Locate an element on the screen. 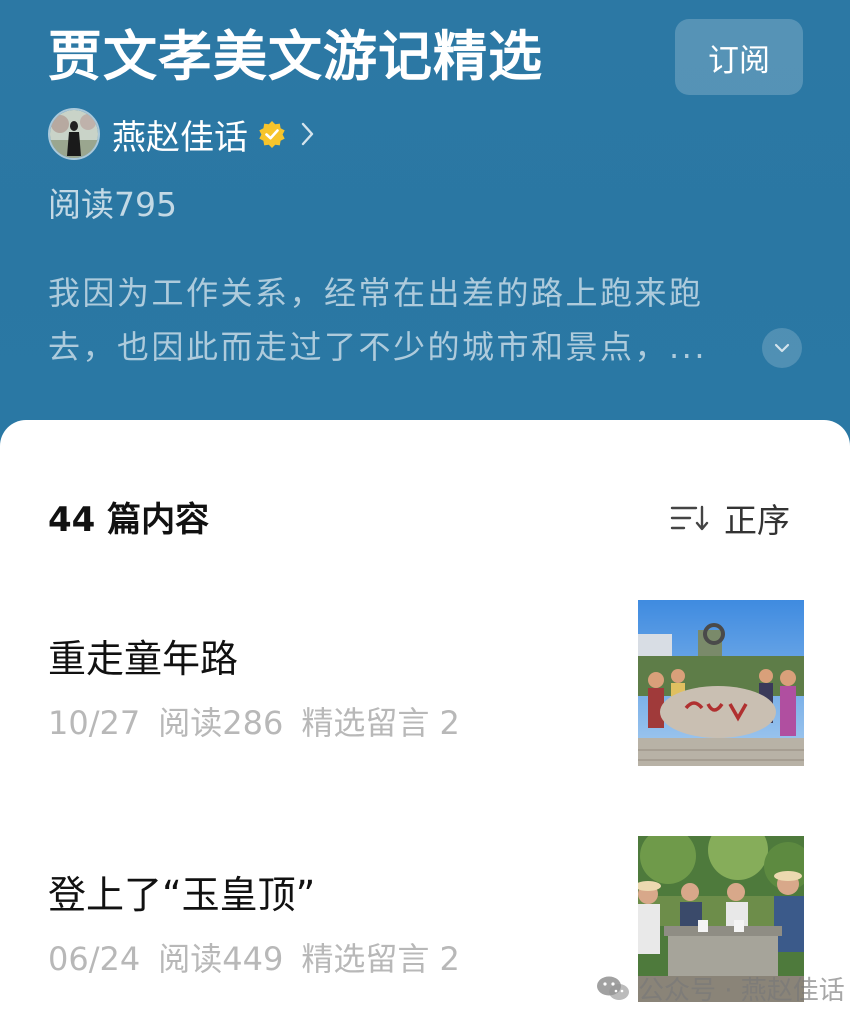 The height and width of the screenshot is (1020, 850). article-date: 10/27 is located at coordinates (94, 723).